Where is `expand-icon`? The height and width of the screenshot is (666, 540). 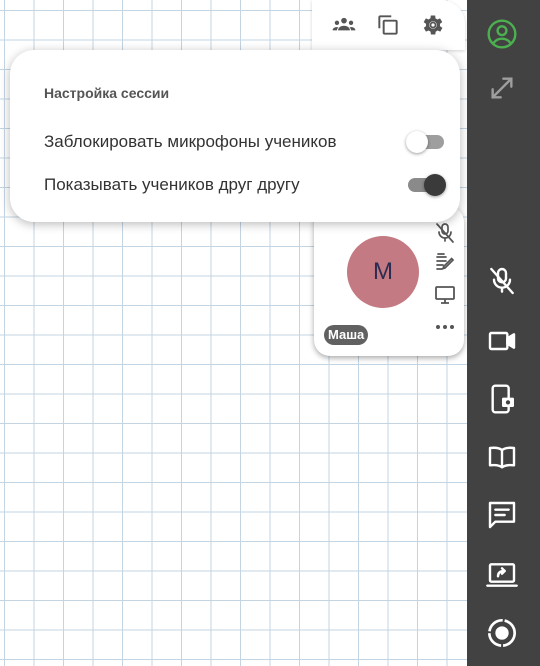 expand-icon is located at coordinates (502, 88).